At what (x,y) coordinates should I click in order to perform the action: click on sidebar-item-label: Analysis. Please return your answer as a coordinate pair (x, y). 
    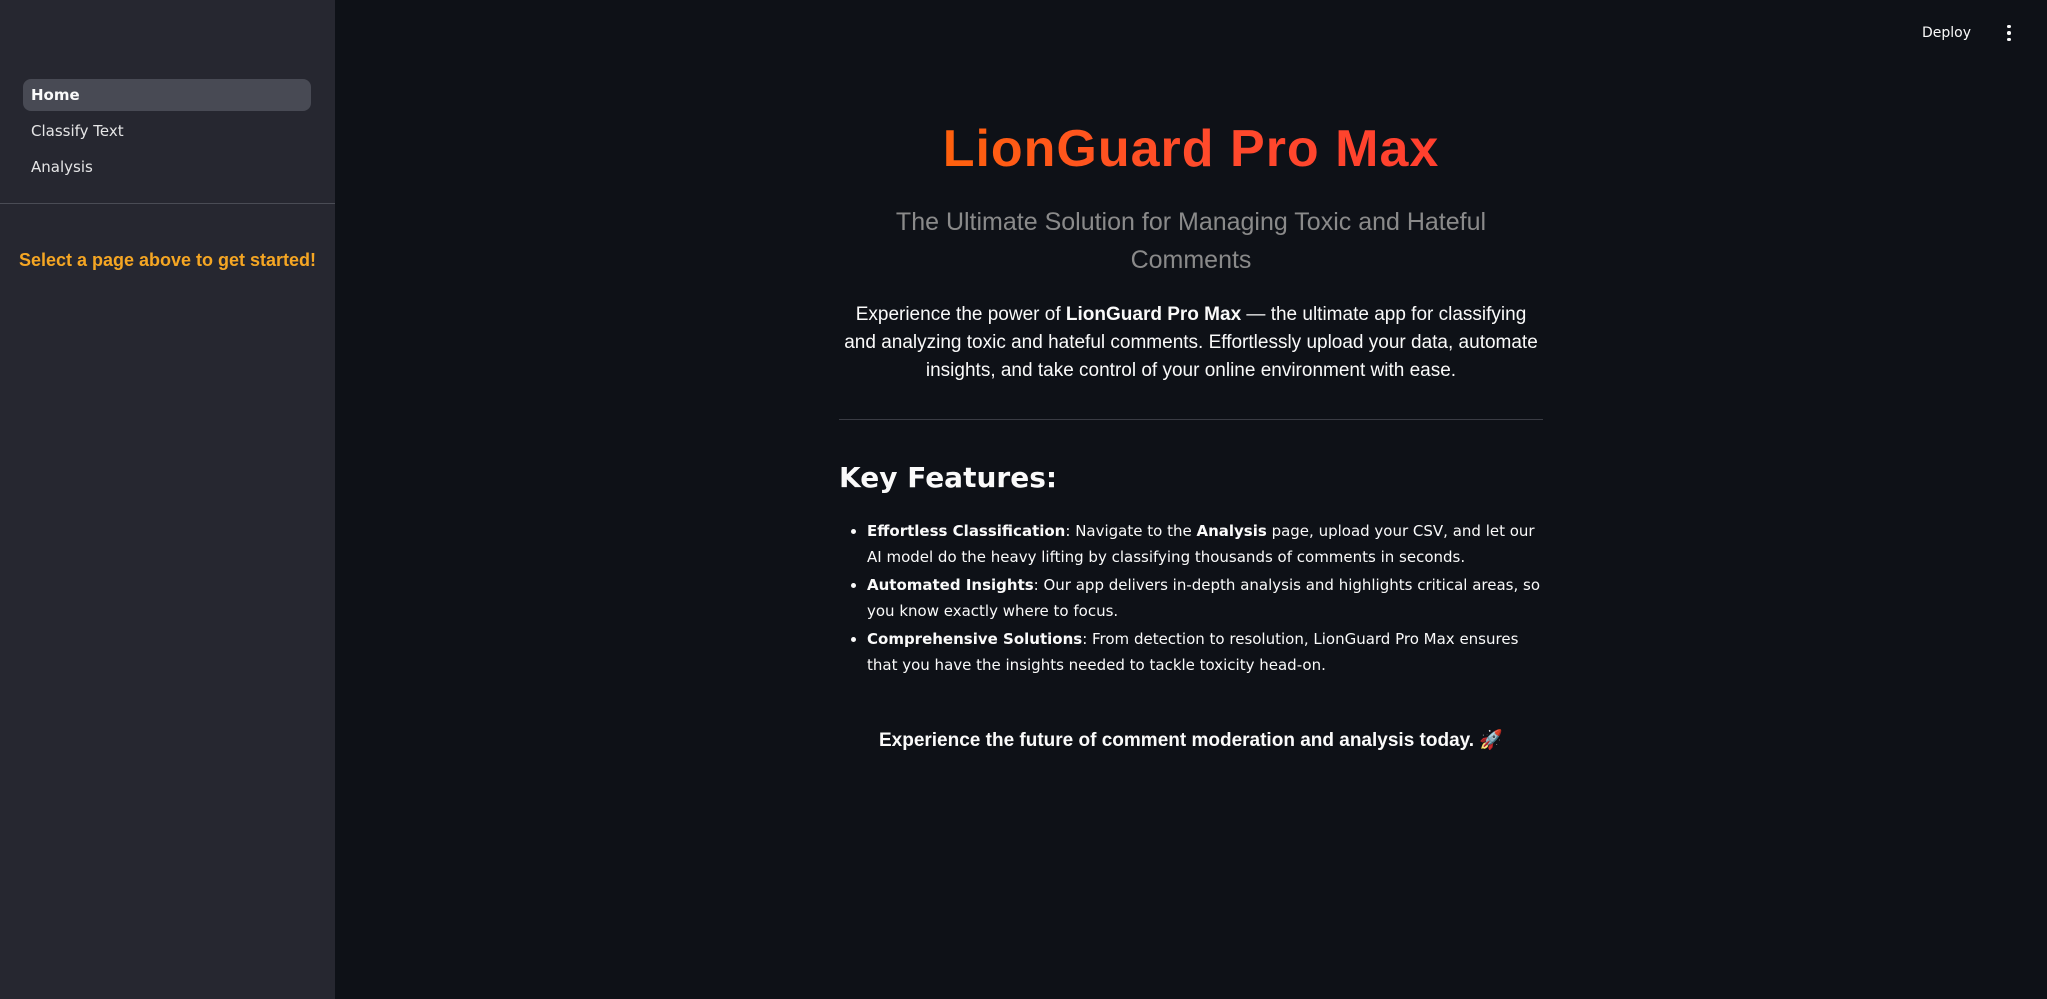
    Looking at the image, I should click on (62, 167).